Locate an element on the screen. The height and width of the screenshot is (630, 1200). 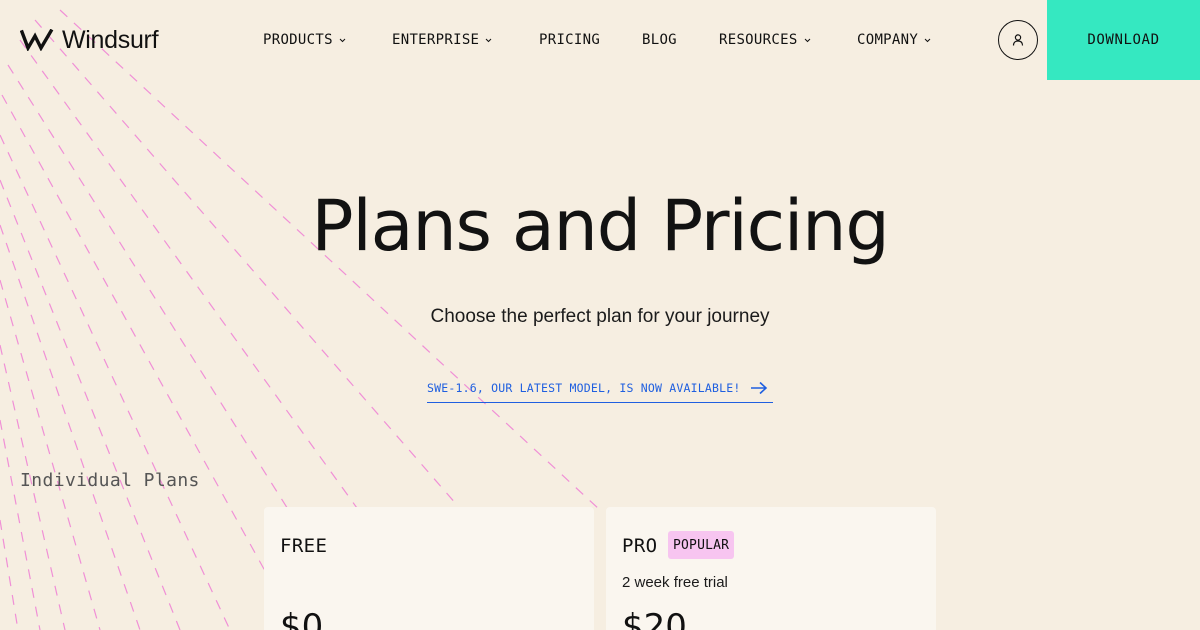
user-icon is located at coordinates (1018, 40).